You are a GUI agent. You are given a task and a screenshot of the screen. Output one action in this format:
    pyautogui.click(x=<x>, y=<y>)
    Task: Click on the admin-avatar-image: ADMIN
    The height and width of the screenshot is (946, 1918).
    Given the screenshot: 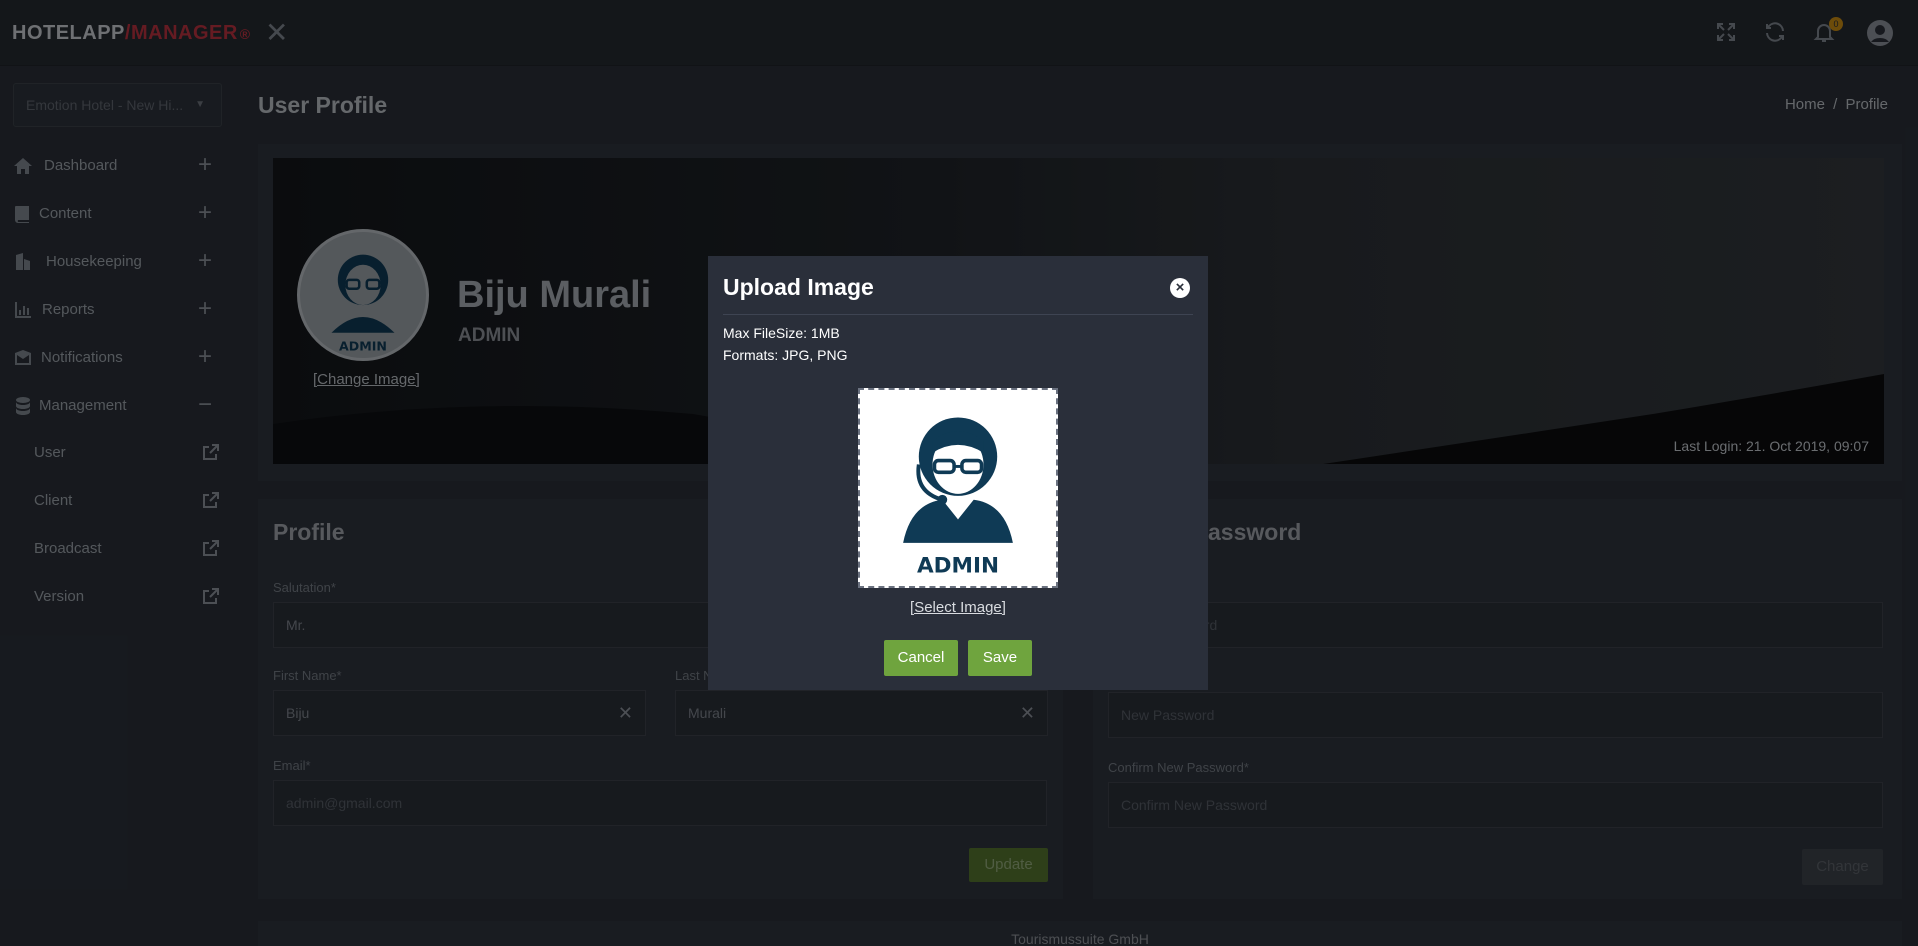 What is the action you would take?
    pyautogui.click(x=958, y=497)
    